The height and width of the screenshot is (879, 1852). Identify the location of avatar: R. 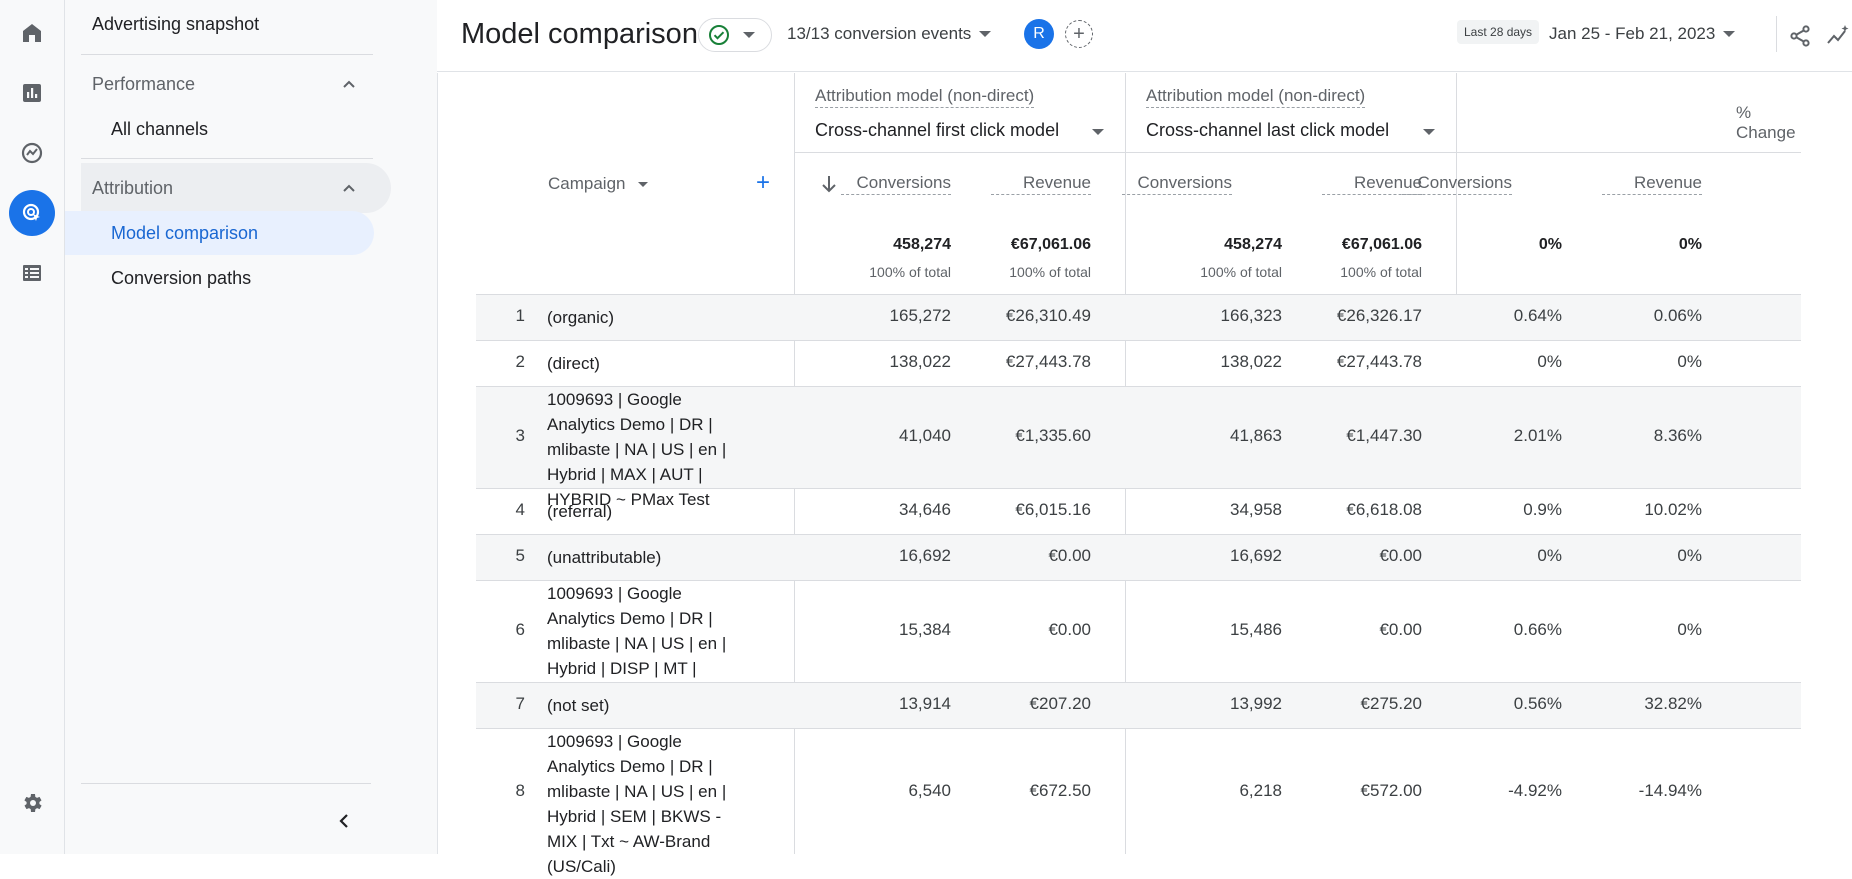
(1039, 34).